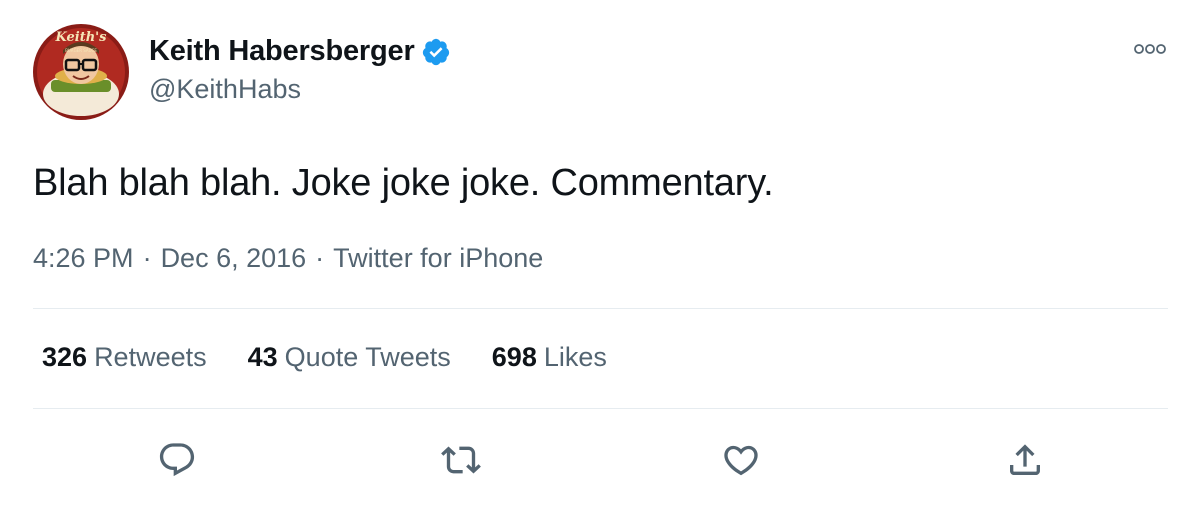 Image resolution: width=1202 pixels, height=508 pixels. I want to click on avatar-image: Keith's BURGER SAUCE, so click(81, 72).